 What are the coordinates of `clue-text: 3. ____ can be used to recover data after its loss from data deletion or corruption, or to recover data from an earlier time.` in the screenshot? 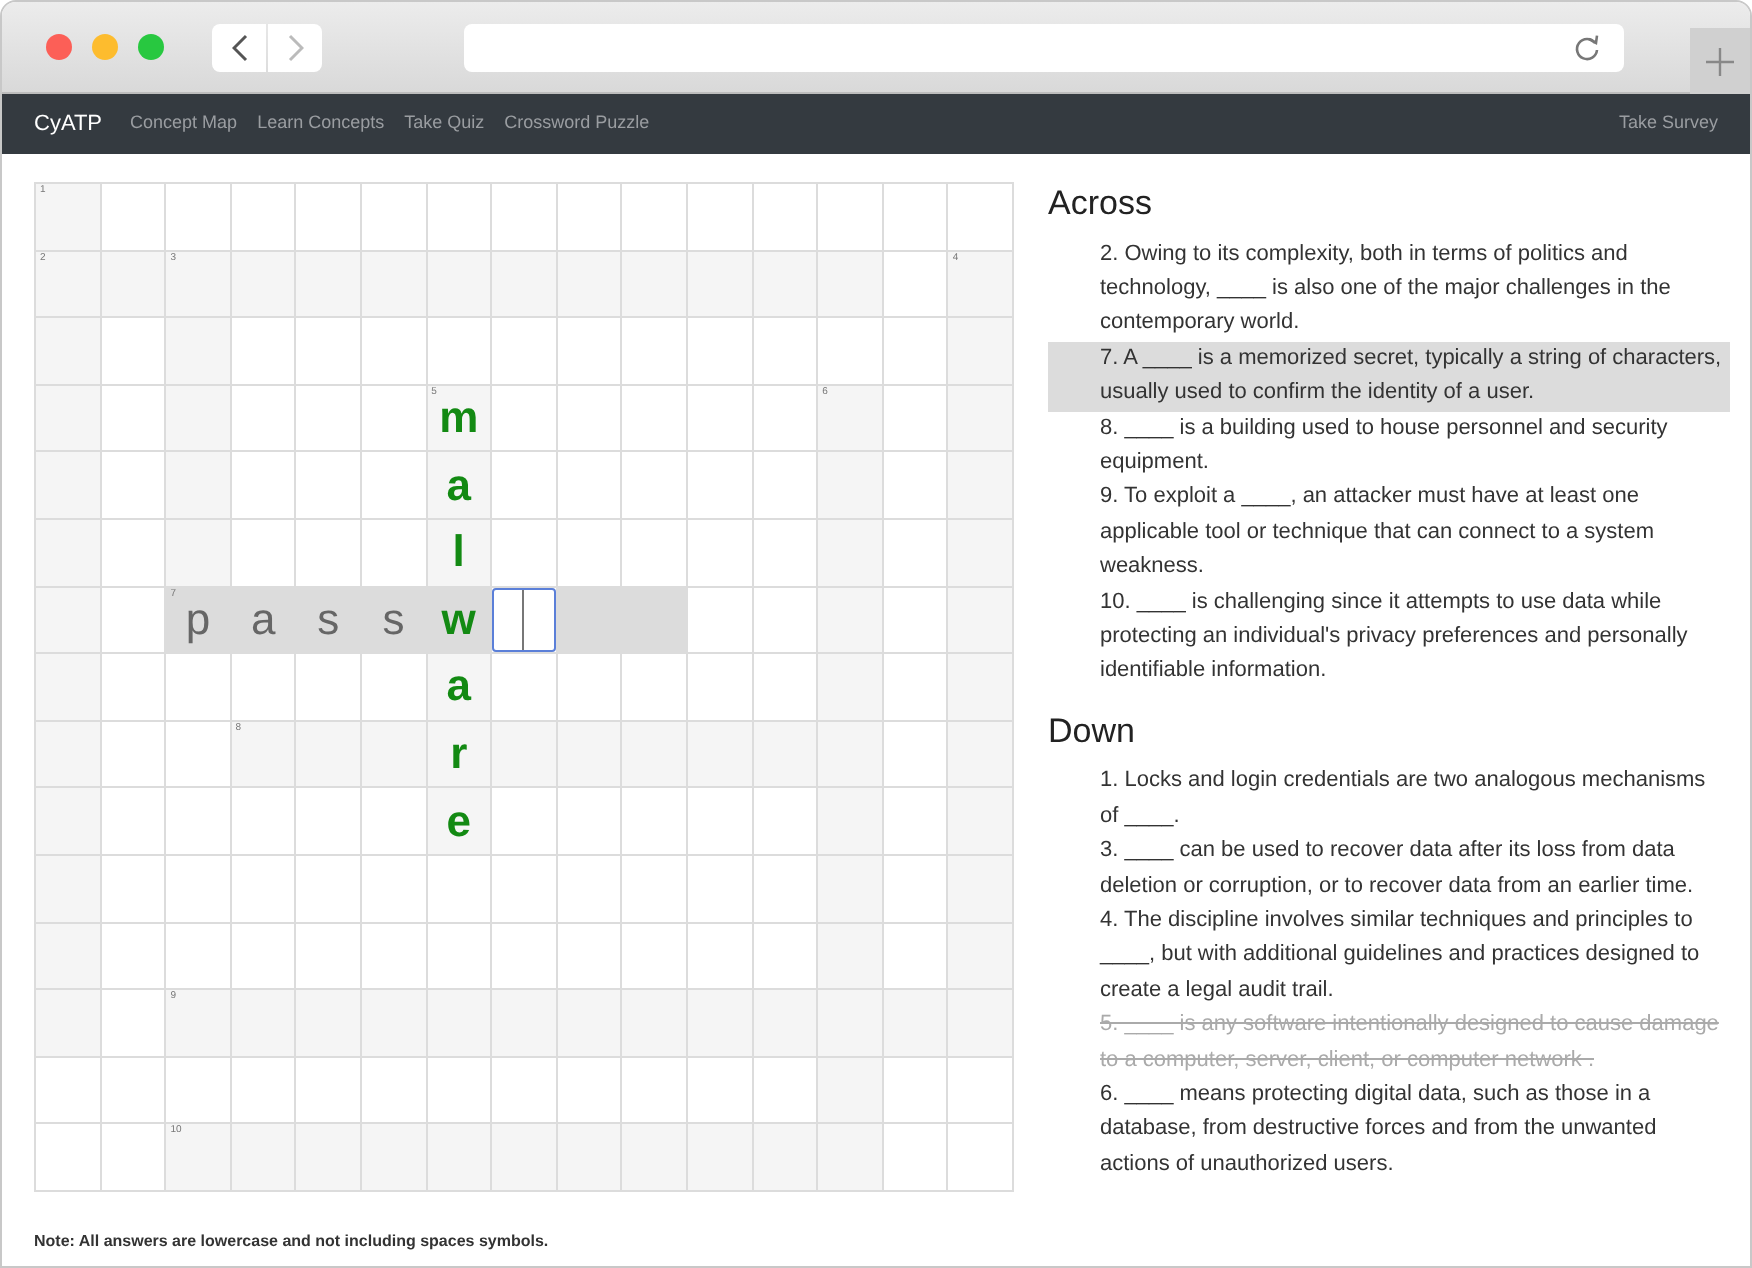 It's located at (1389, 869).